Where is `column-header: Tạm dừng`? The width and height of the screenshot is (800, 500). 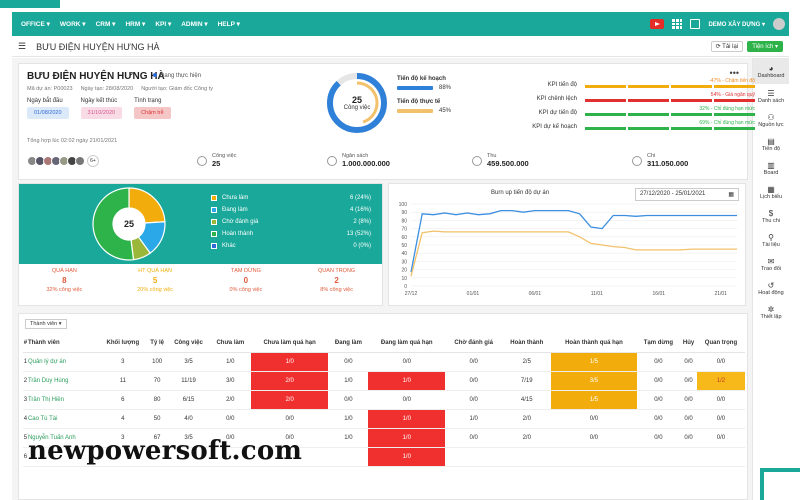 column-header: Tạm dừng is located at coordinates (658, 343).